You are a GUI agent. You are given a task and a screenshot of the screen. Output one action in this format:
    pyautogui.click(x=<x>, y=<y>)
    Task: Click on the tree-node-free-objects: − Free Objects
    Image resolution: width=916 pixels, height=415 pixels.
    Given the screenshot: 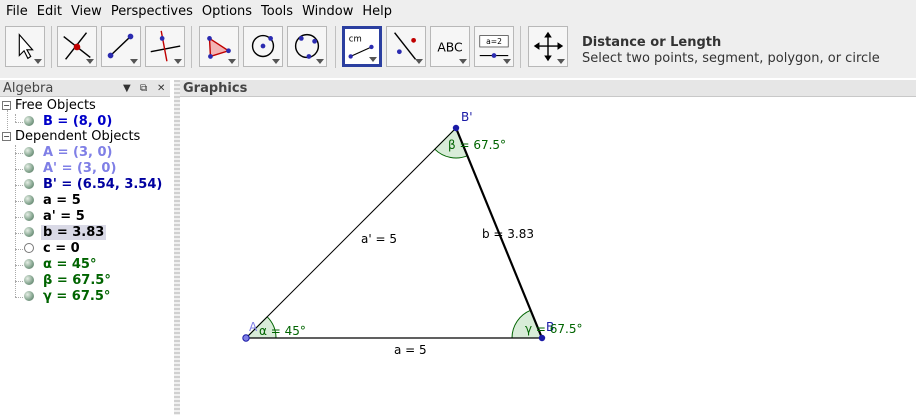 What is the action you would take?
    pyautogui.click(x=49, y=106)
    